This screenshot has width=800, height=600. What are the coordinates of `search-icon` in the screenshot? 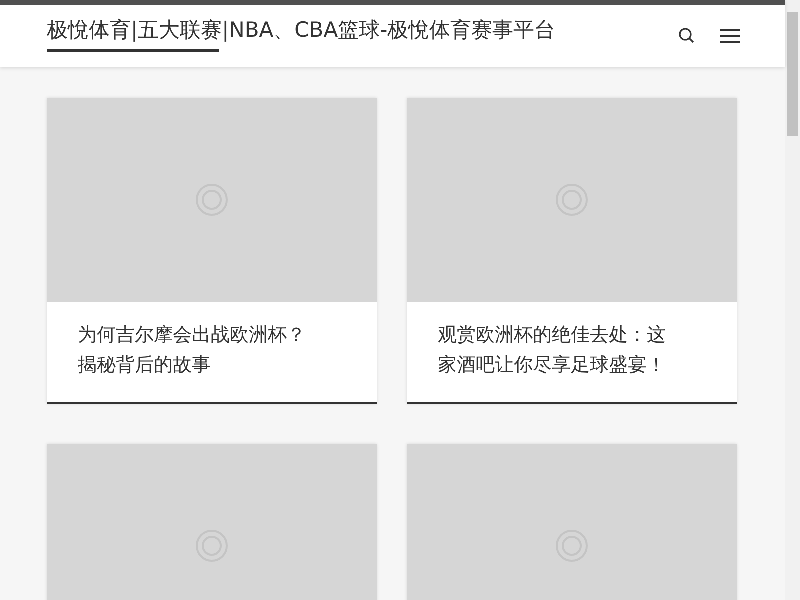 It's located at (687, 36).